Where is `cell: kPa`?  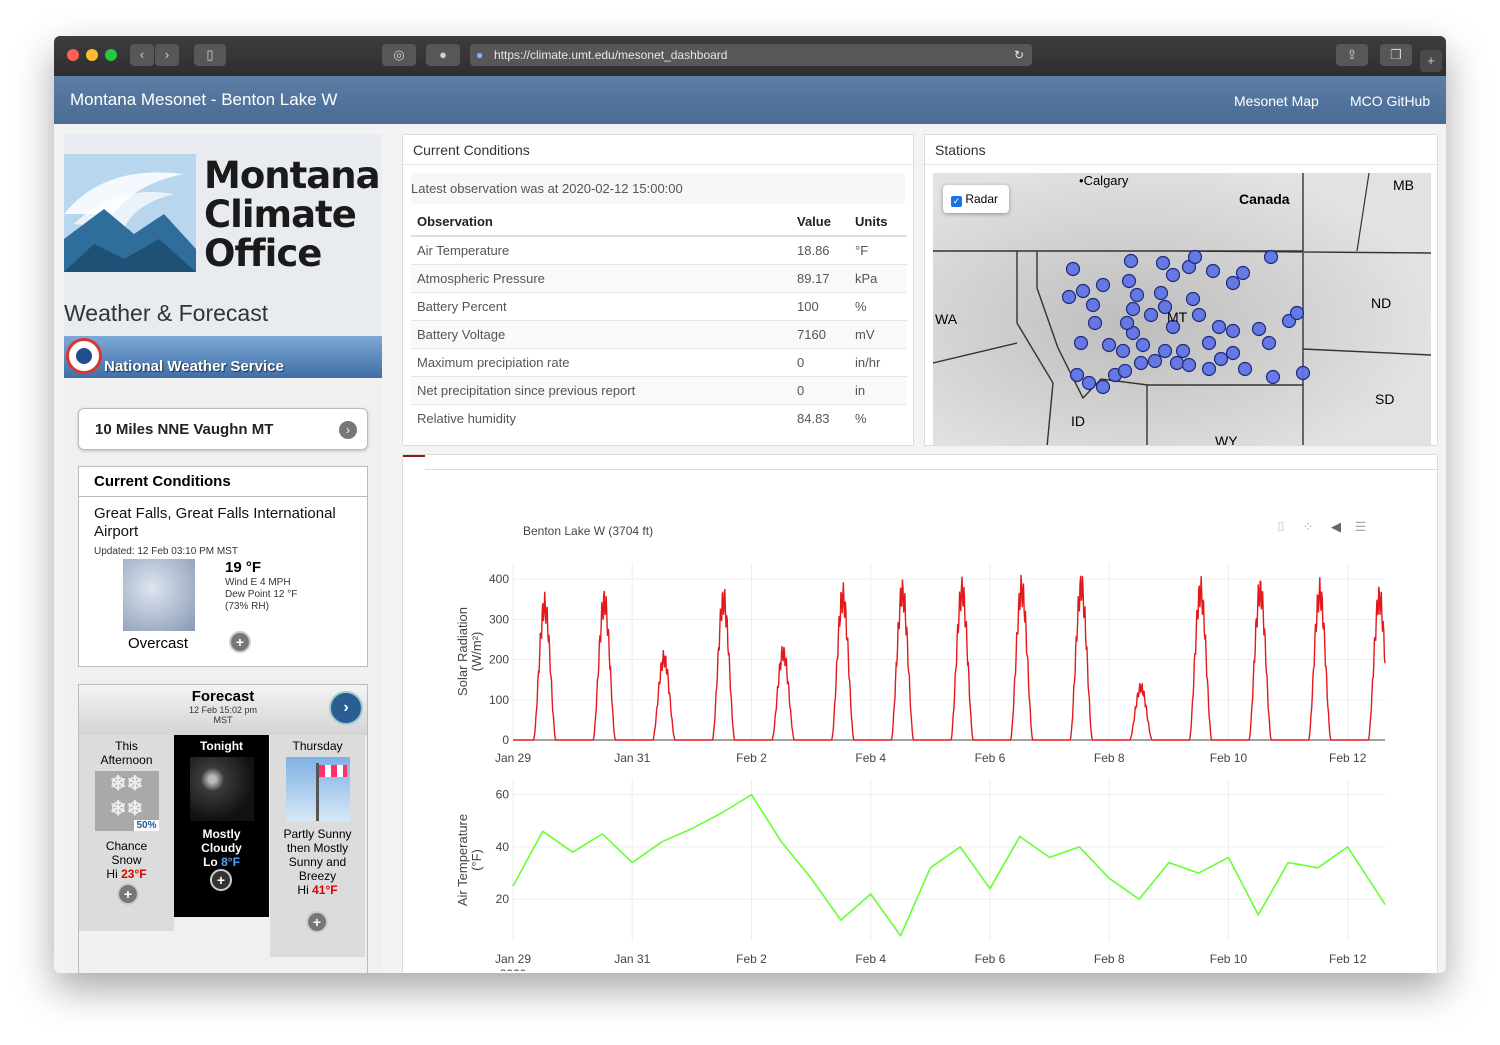
cell: kPa is located at coordinates (878, 277).